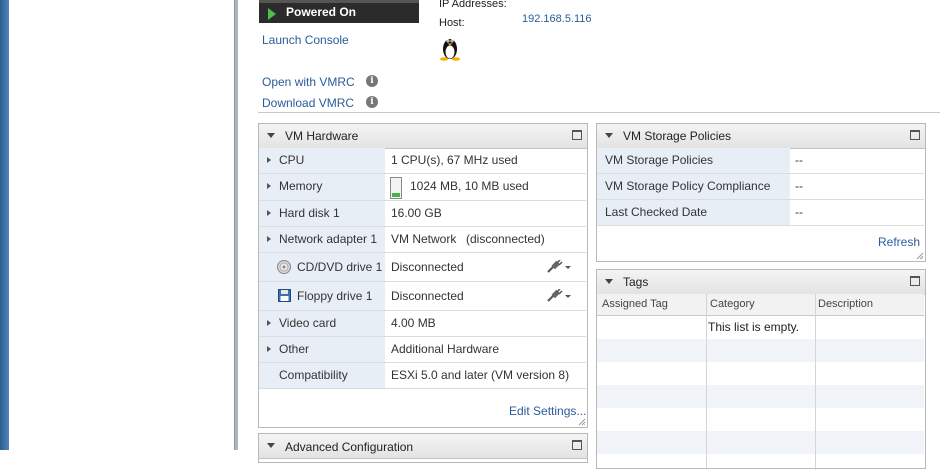 The width and height of the screenshot is (940, 470). I want to click on hardware-value: ESXi 5.0 and later (VM version 8), so click(480, 375).